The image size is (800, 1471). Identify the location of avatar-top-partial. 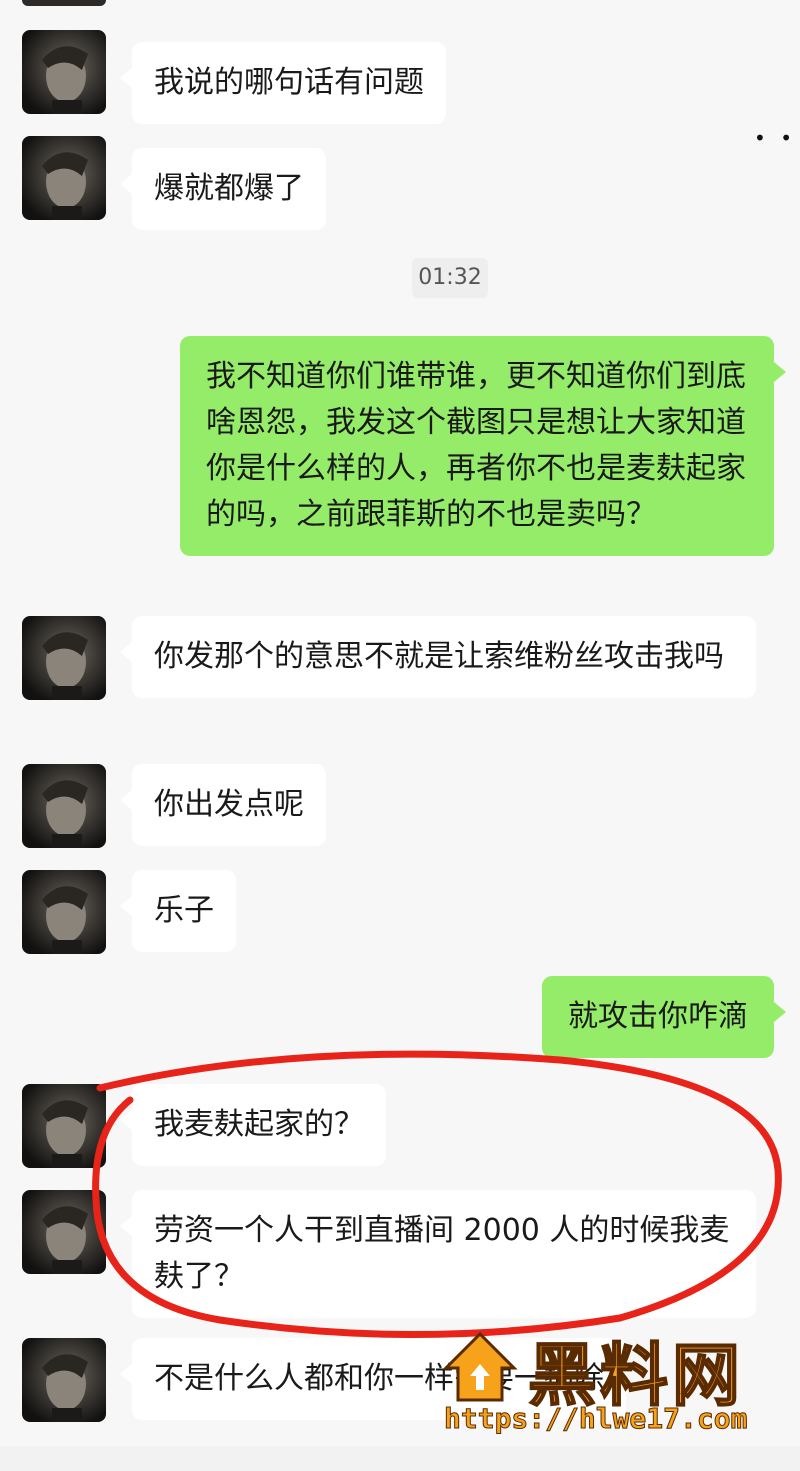
(64, 3).